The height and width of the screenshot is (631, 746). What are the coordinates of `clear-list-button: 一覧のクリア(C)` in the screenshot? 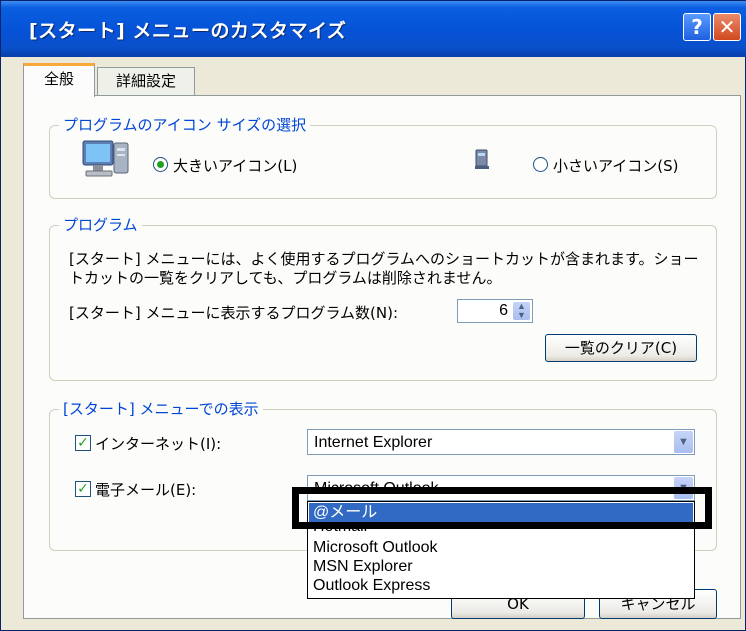 It's located at (621, 348).